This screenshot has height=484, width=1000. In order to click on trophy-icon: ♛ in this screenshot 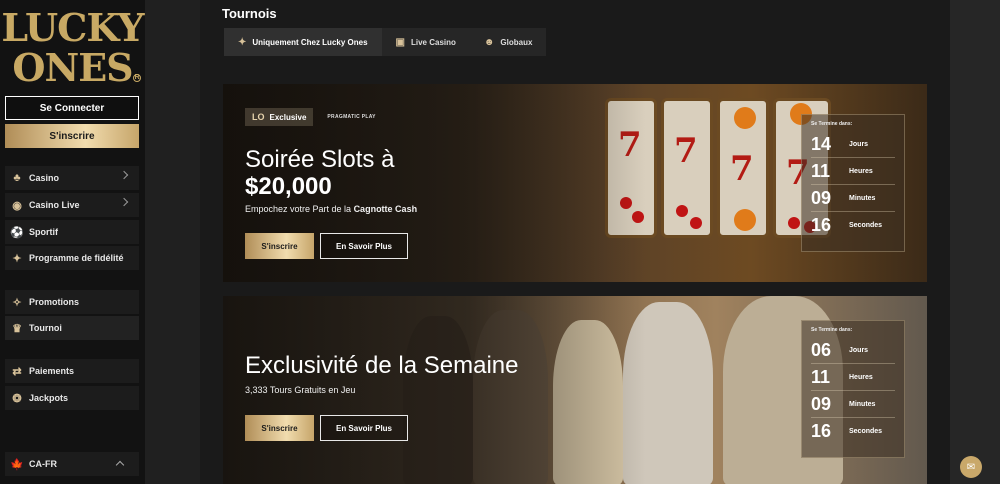, I will do `click(17, 328)`.